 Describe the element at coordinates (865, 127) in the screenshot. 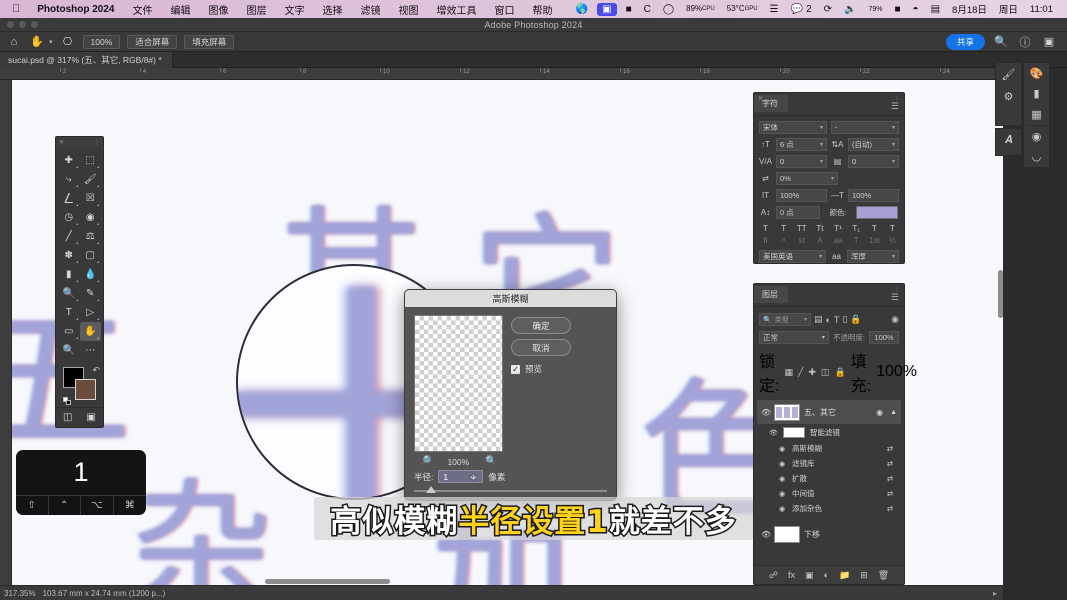

I see `font-style-select: - ▾` at that location.